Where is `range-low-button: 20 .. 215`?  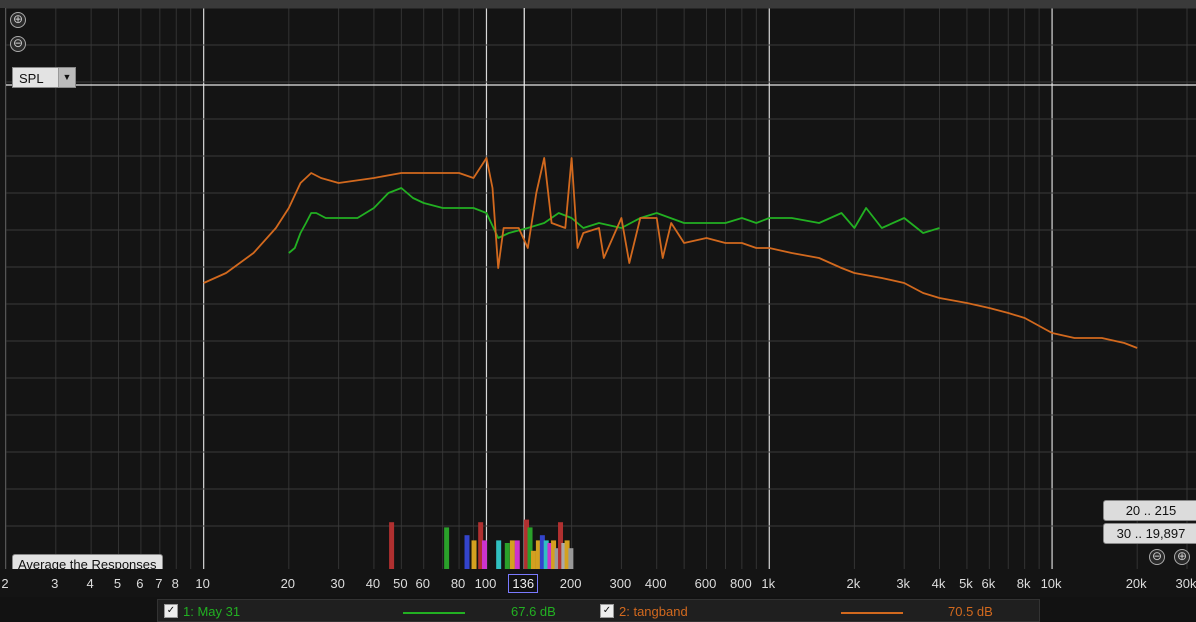 range-low-button: 20 .. 215 is located at coordinates (1149, 510).